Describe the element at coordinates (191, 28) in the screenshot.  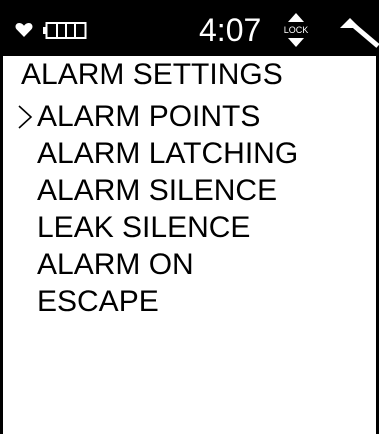
I see `status-bar: 4:07 LOCK` at that location.